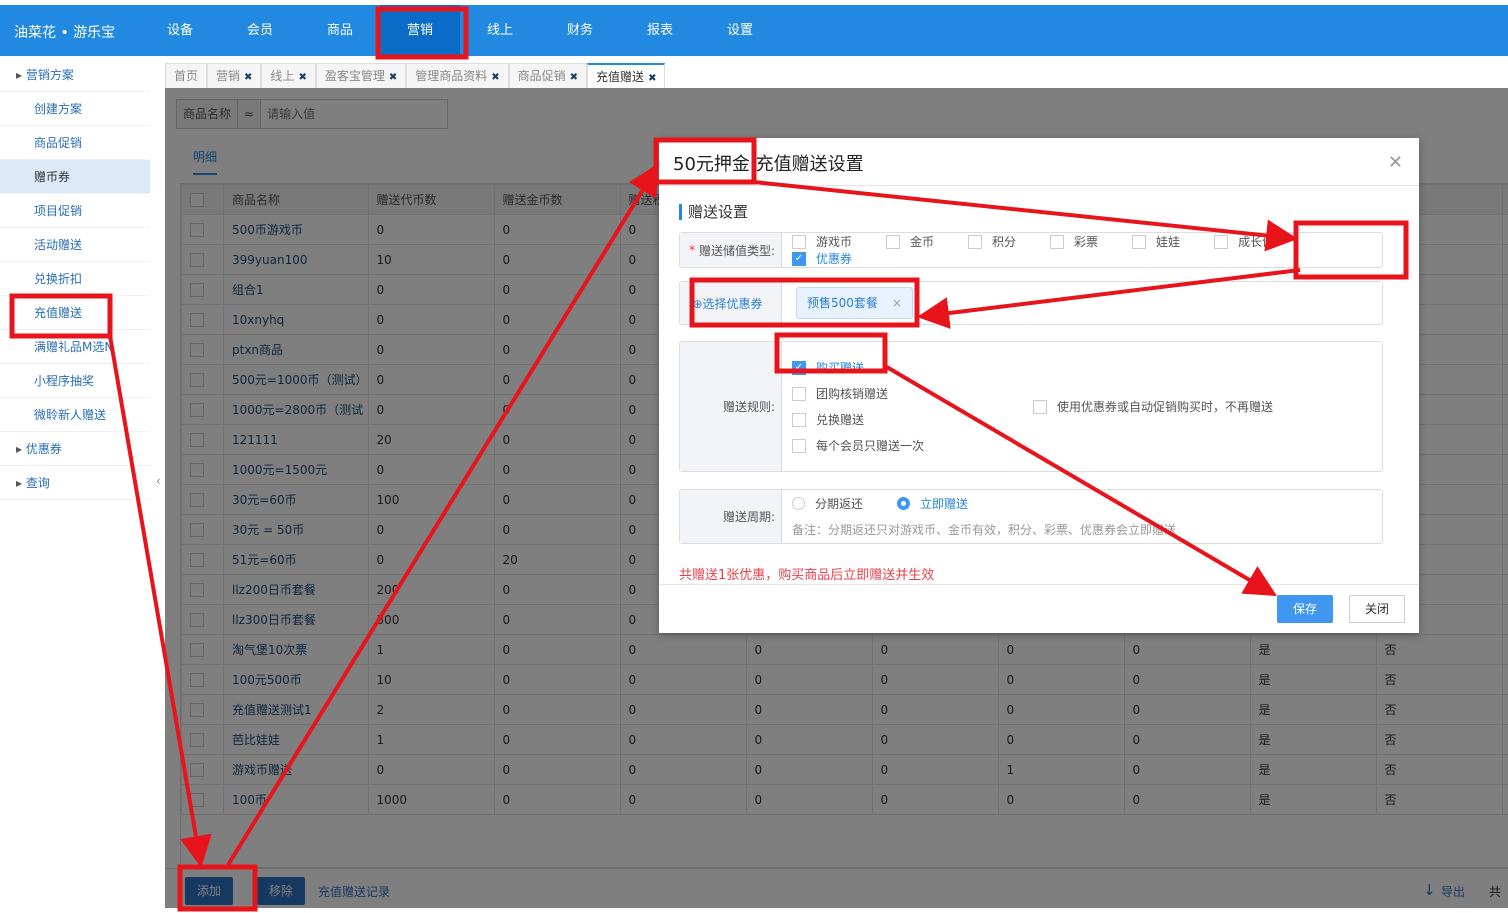  Describe the element at coordinates (992, 241) in the screenshot. I see `gift-type-option: 积分` at that location.